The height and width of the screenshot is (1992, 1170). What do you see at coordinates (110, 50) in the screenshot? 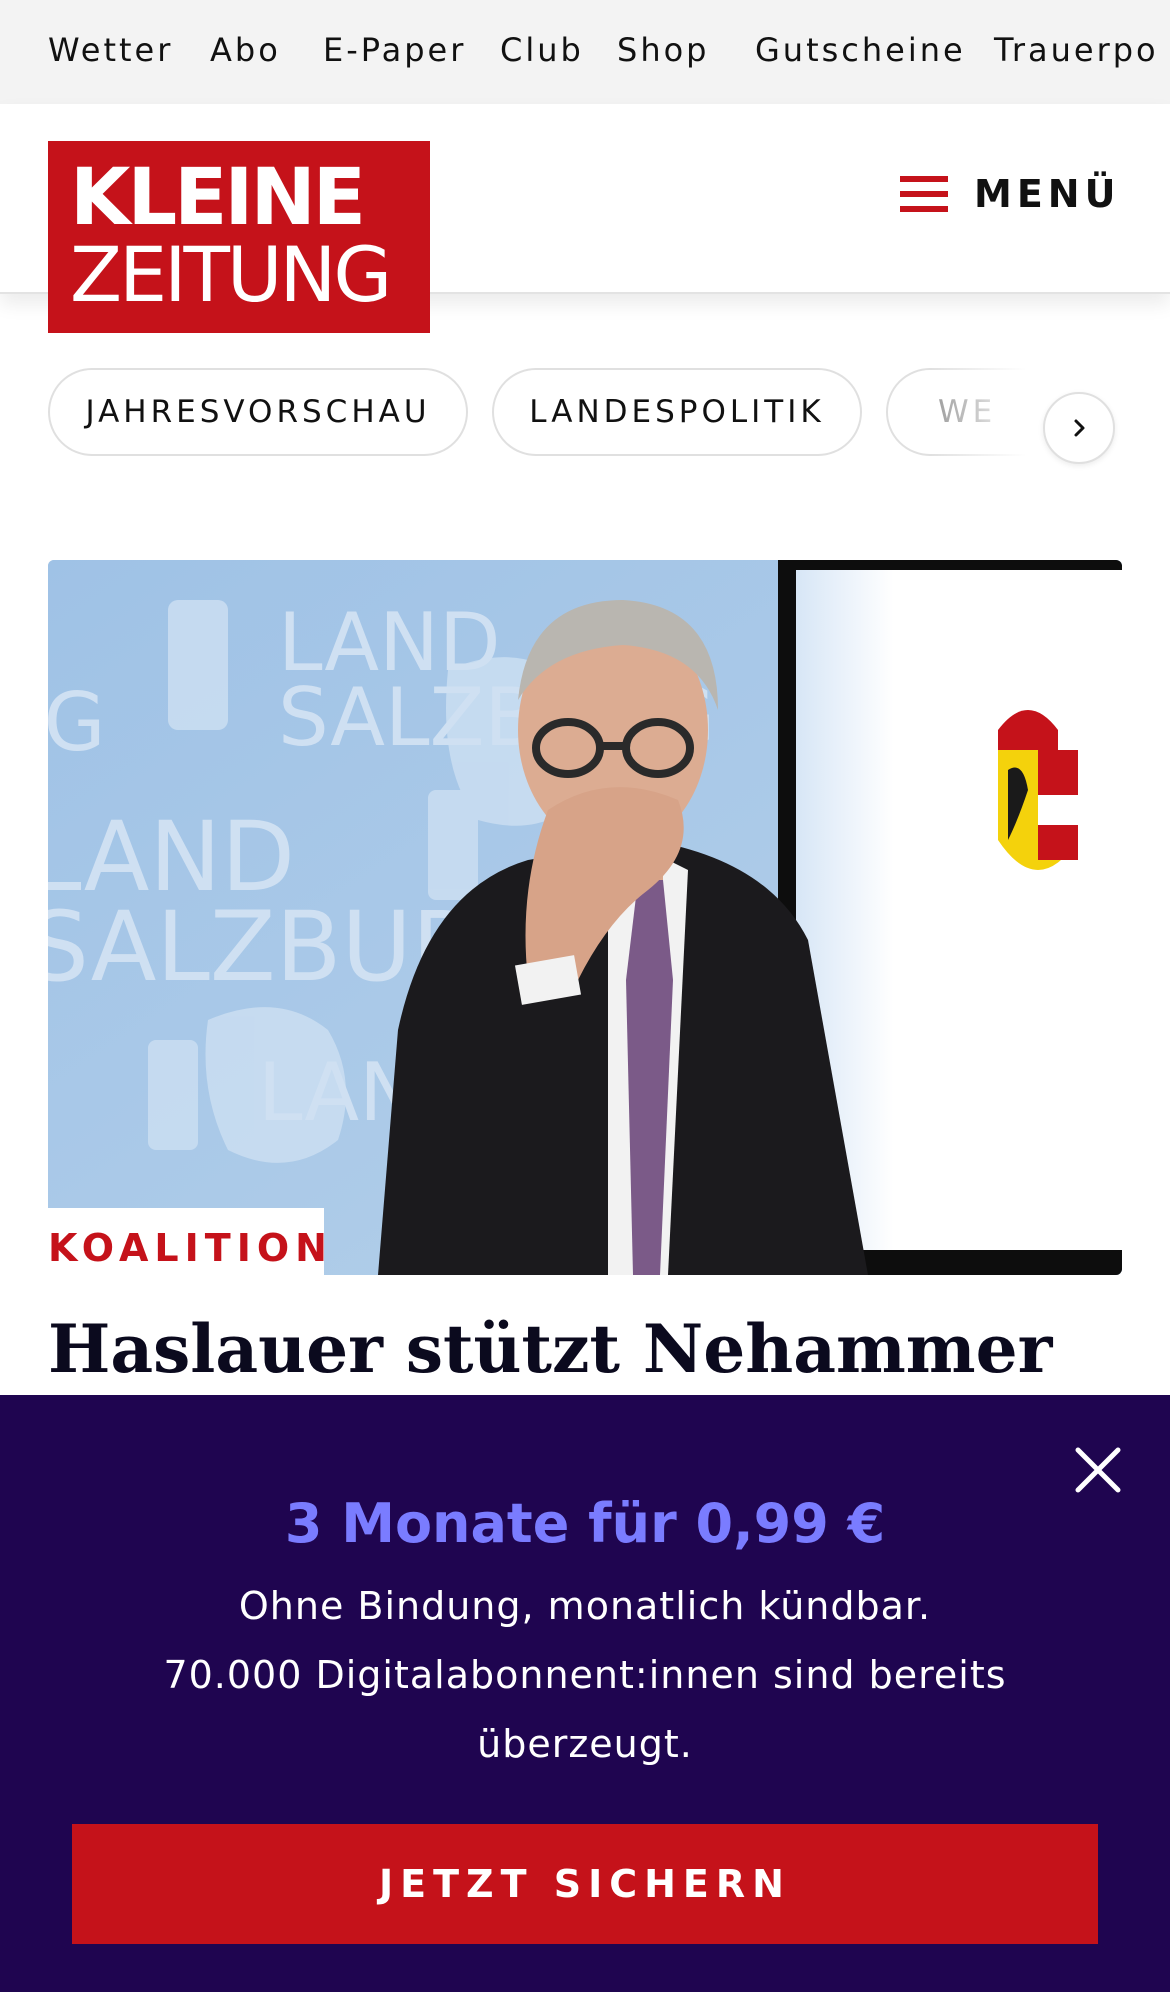
I see `nav-link-wetter: Wetter` at bounding box center [110, 50].